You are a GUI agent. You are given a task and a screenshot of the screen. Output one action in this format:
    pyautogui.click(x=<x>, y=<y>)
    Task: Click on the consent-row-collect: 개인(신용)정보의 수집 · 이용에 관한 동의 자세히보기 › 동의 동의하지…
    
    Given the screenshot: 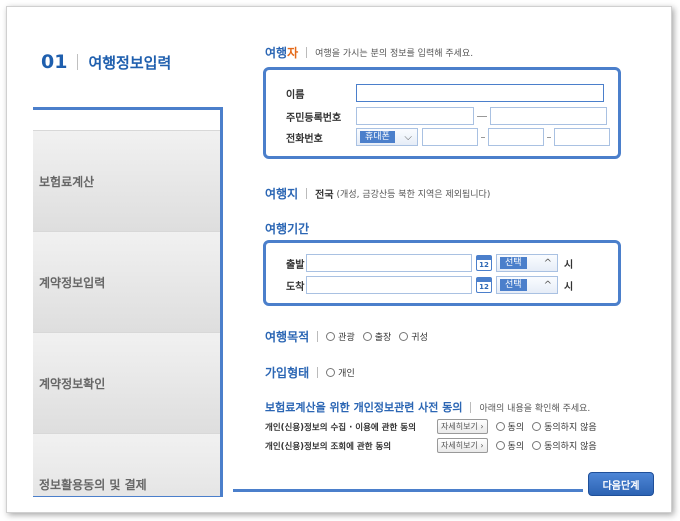 What is the action you would take?
    pyautogui.click(x=435, y=426)
    